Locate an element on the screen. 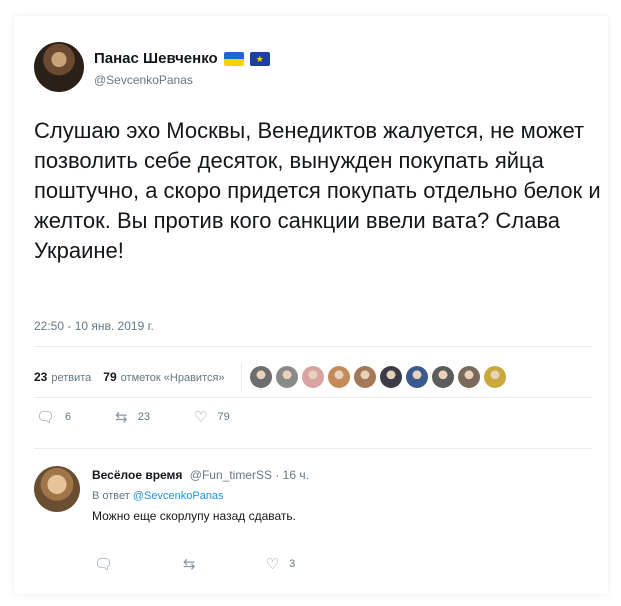  likes-count: 79 is located at coordinates (110, 377).